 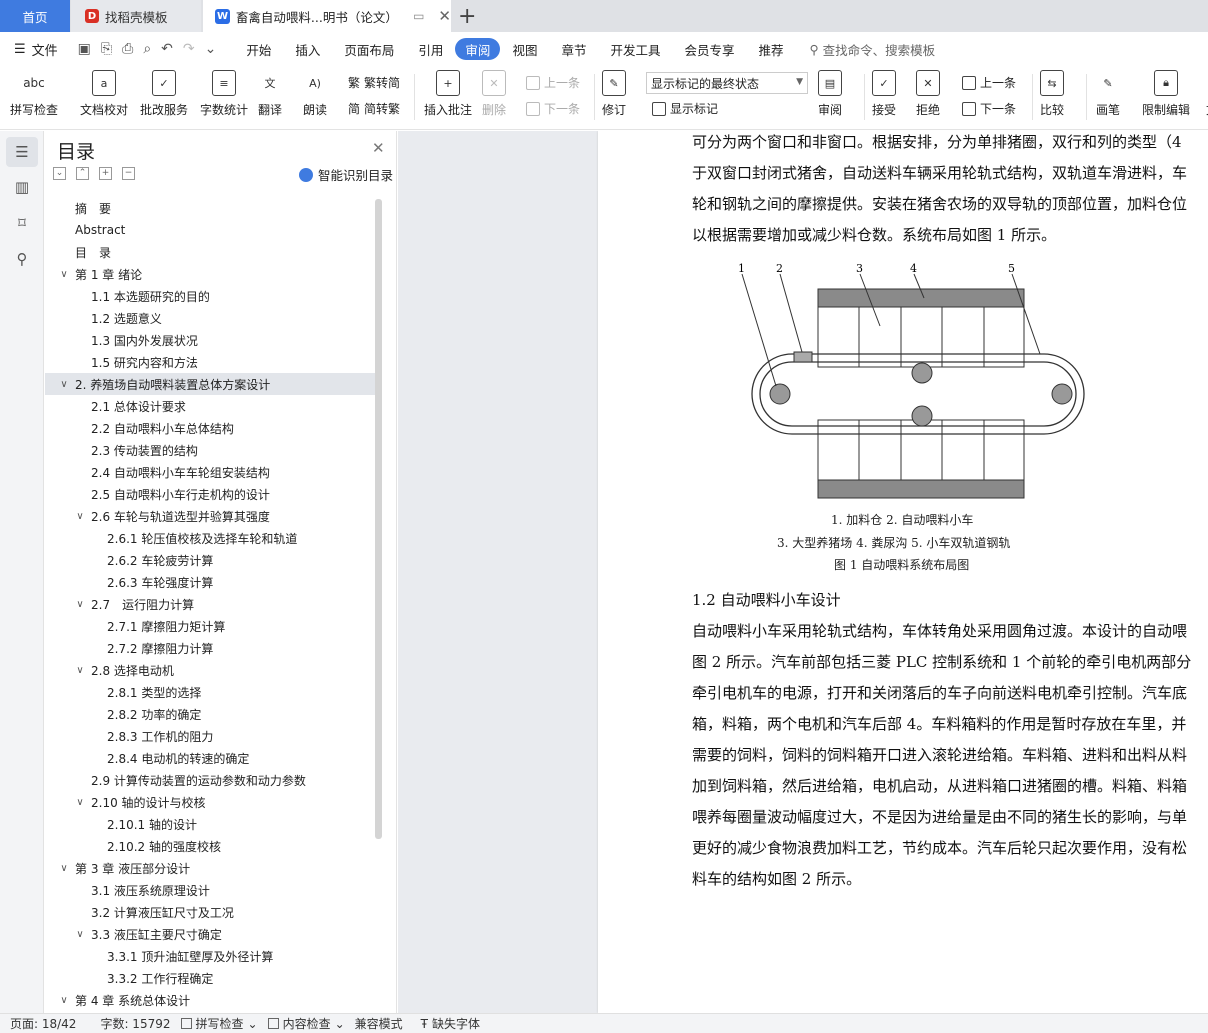 I want to click on redo-icon: ↷, so click(x=189, y=49).